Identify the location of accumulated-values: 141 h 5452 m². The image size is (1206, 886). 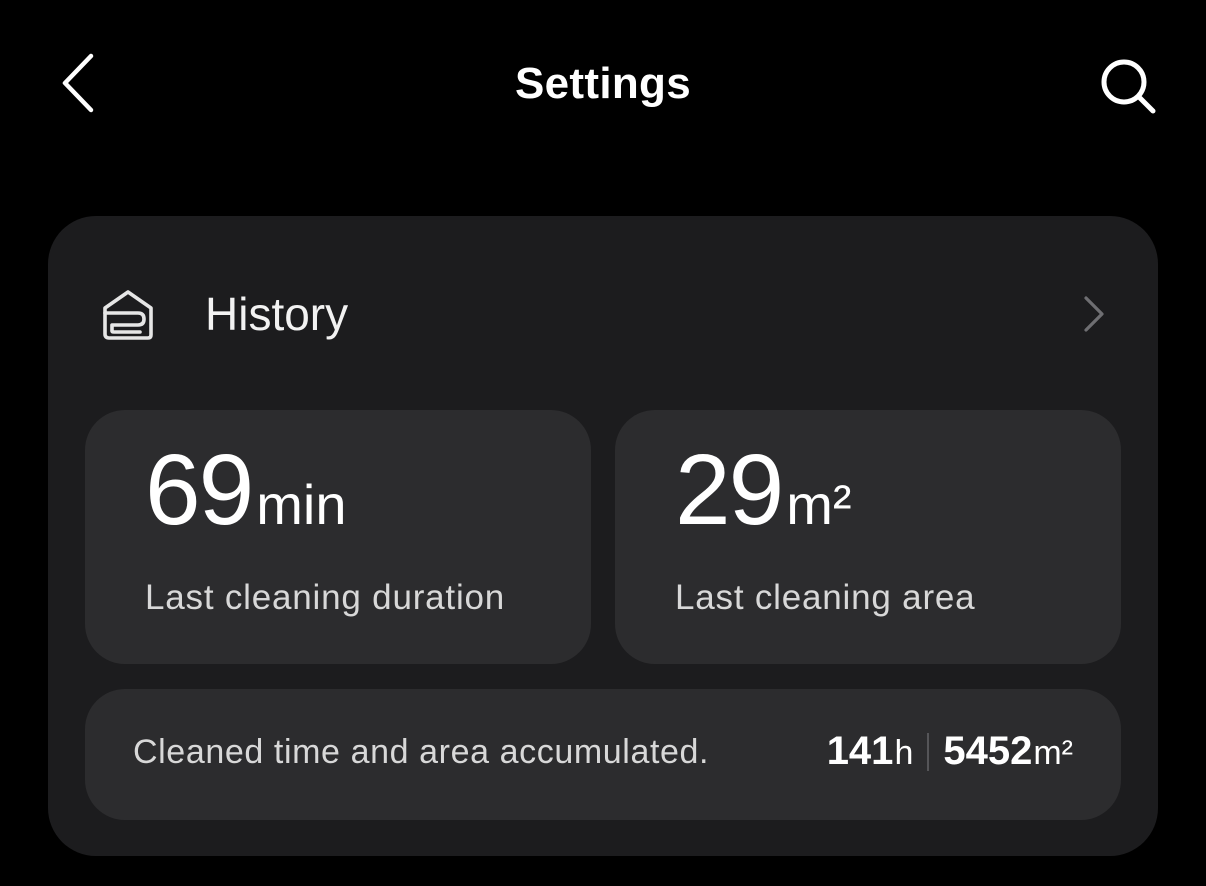
(950, 751).